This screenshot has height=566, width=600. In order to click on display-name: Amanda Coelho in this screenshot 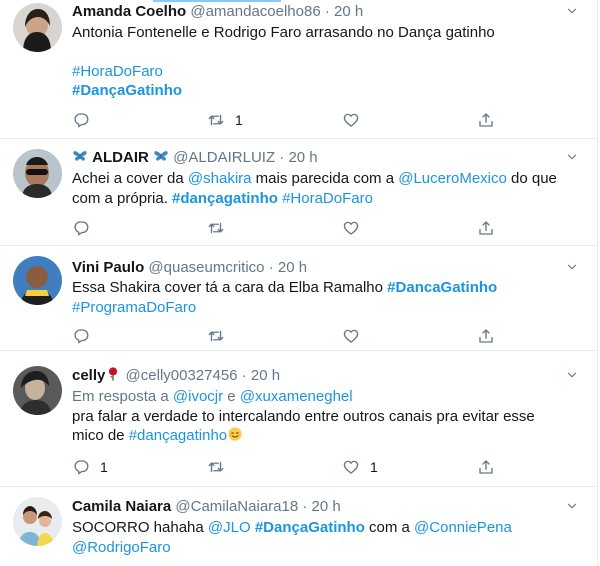, I will do `click(129, 11)`.